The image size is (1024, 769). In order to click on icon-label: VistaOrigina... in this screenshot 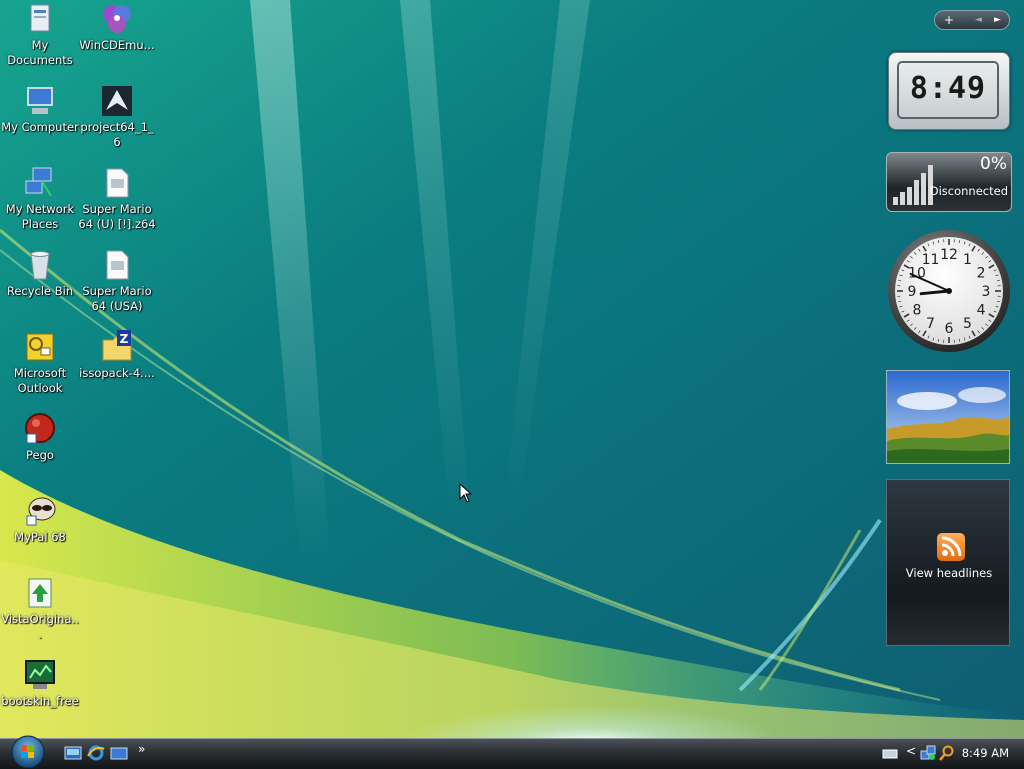, I will do `click(40, 627)`.